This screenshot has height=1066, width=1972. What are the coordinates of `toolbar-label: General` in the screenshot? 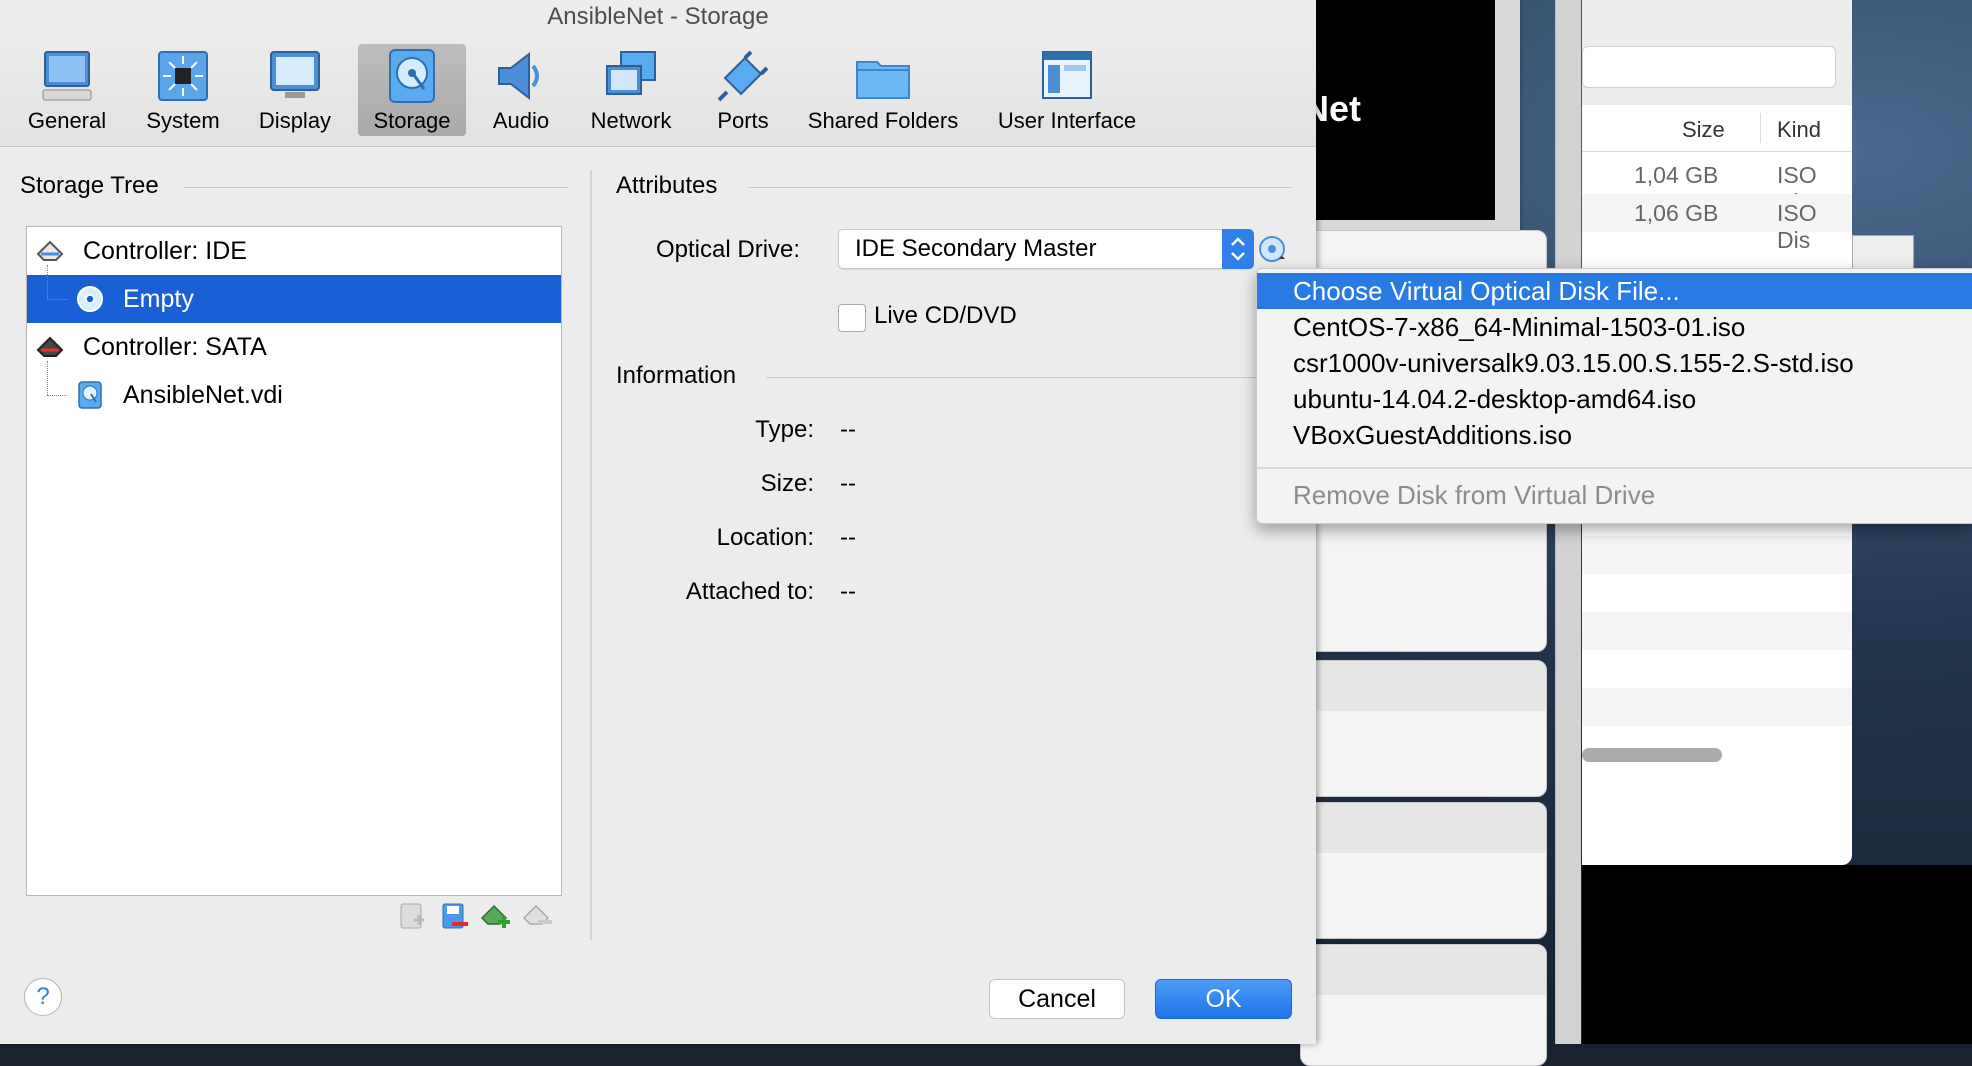 It's located at (67, 120).